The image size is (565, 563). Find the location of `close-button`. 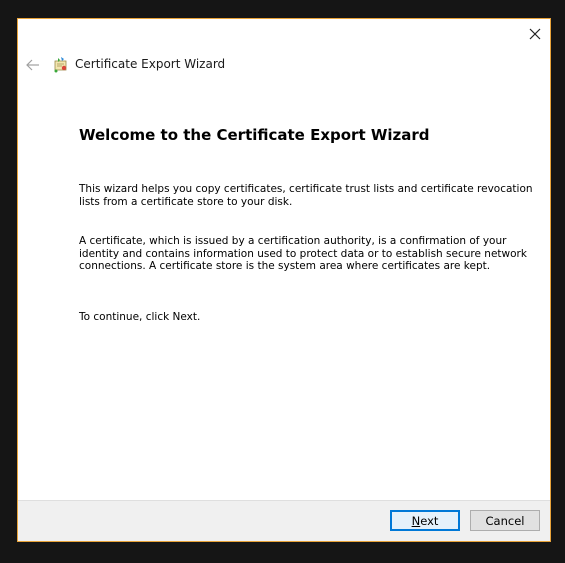

close-button is located at coordinates (535, 34).